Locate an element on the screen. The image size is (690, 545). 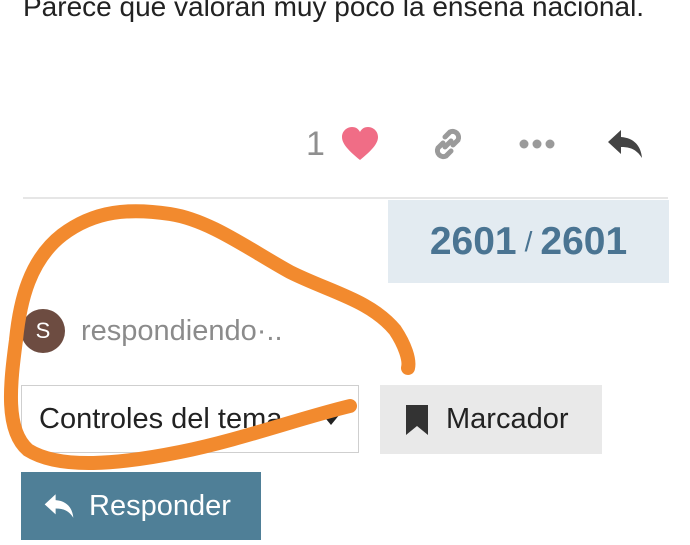
bookmark-icon is located at coordinates (417, 419).